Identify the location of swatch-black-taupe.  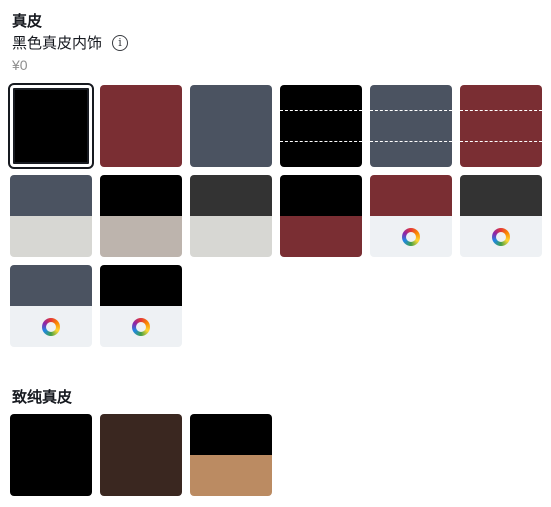
(141, 216).